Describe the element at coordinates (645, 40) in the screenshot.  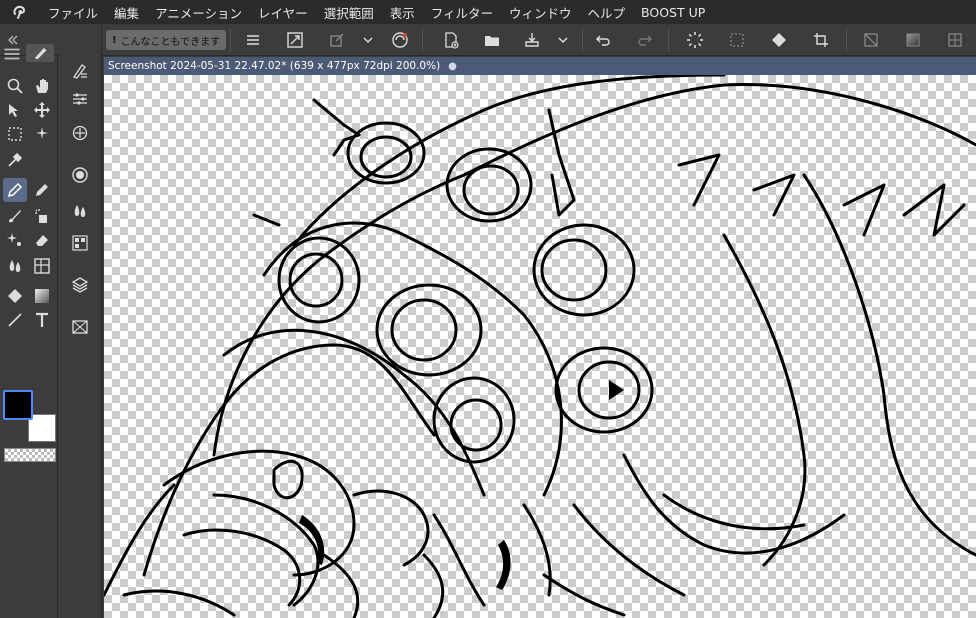
I see `redo-icon` at that location.